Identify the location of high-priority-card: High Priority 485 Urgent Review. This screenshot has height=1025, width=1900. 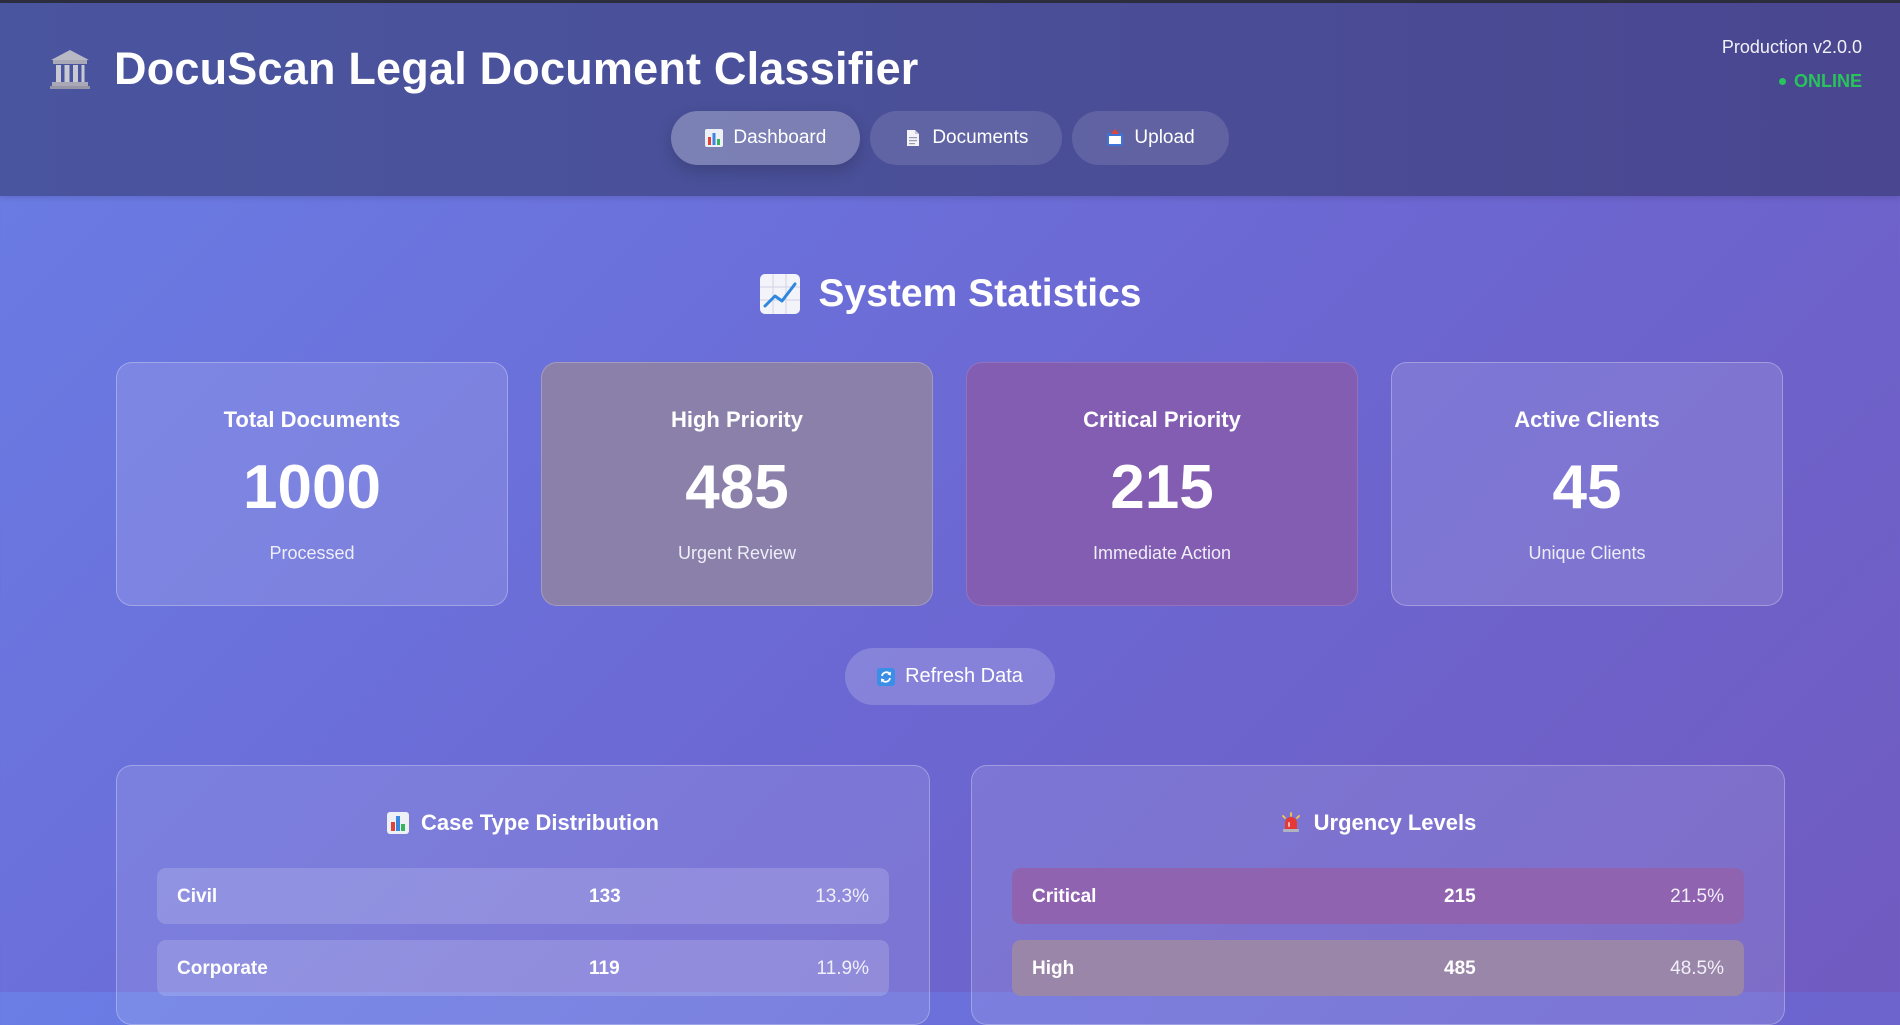
(737, 484).